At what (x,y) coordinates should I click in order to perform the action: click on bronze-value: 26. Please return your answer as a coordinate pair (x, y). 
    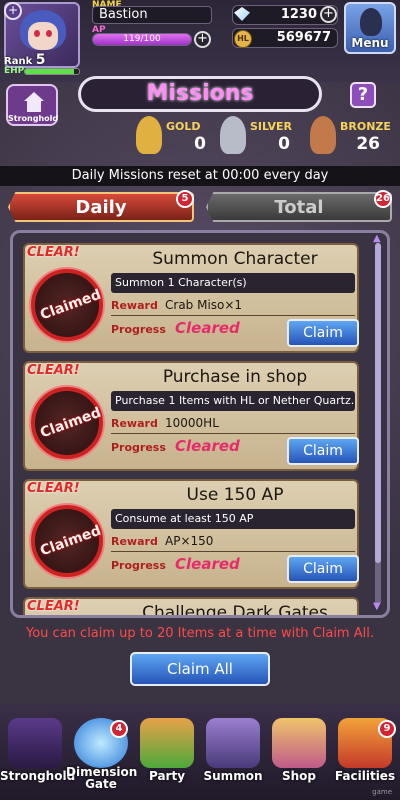
    Looking at the image, I should click on (368, 144).